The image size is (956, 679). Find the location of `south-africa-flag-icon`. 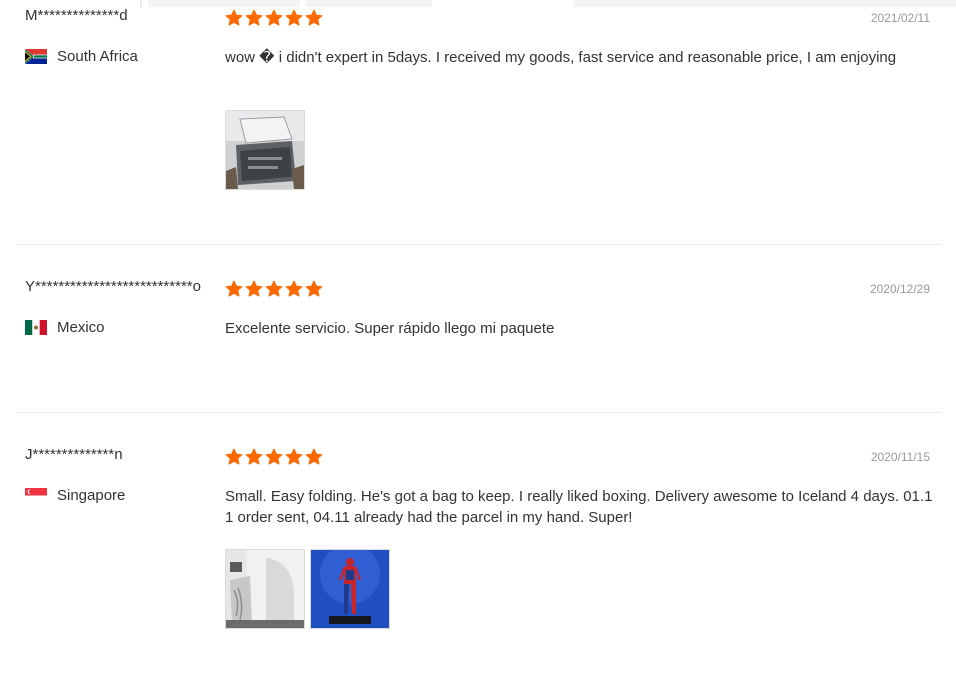

south-africa-flag-icon is located at coordinates (36, 56).